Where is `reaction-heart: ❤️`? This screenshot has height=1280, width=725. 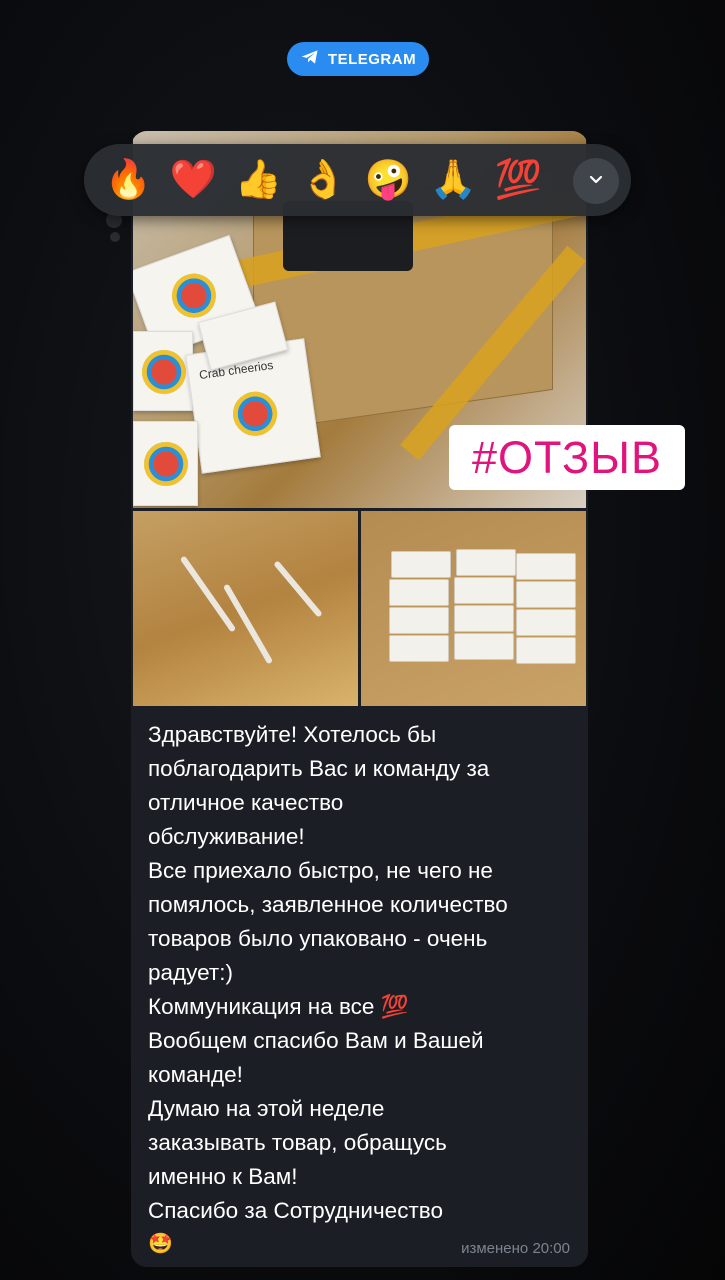
reaction-heart: ❤️ is located at coordinates (193, 180).